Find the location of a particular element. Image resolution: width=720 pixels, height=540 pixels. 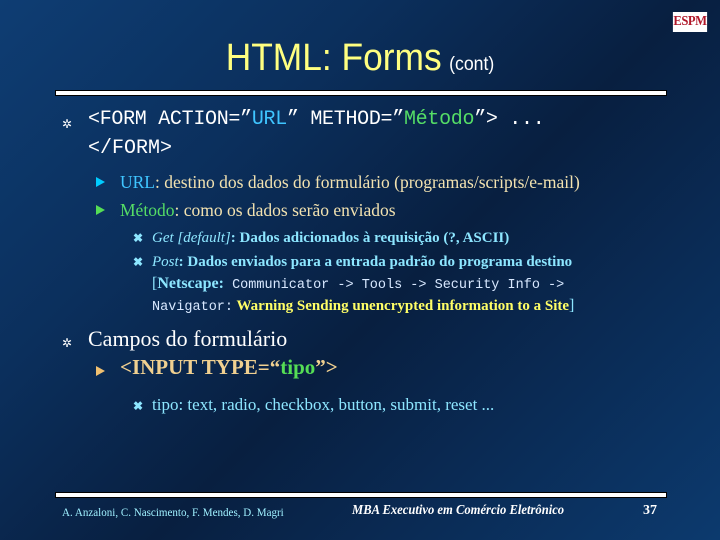

term-method: Método is located at coordinates (147, 210).